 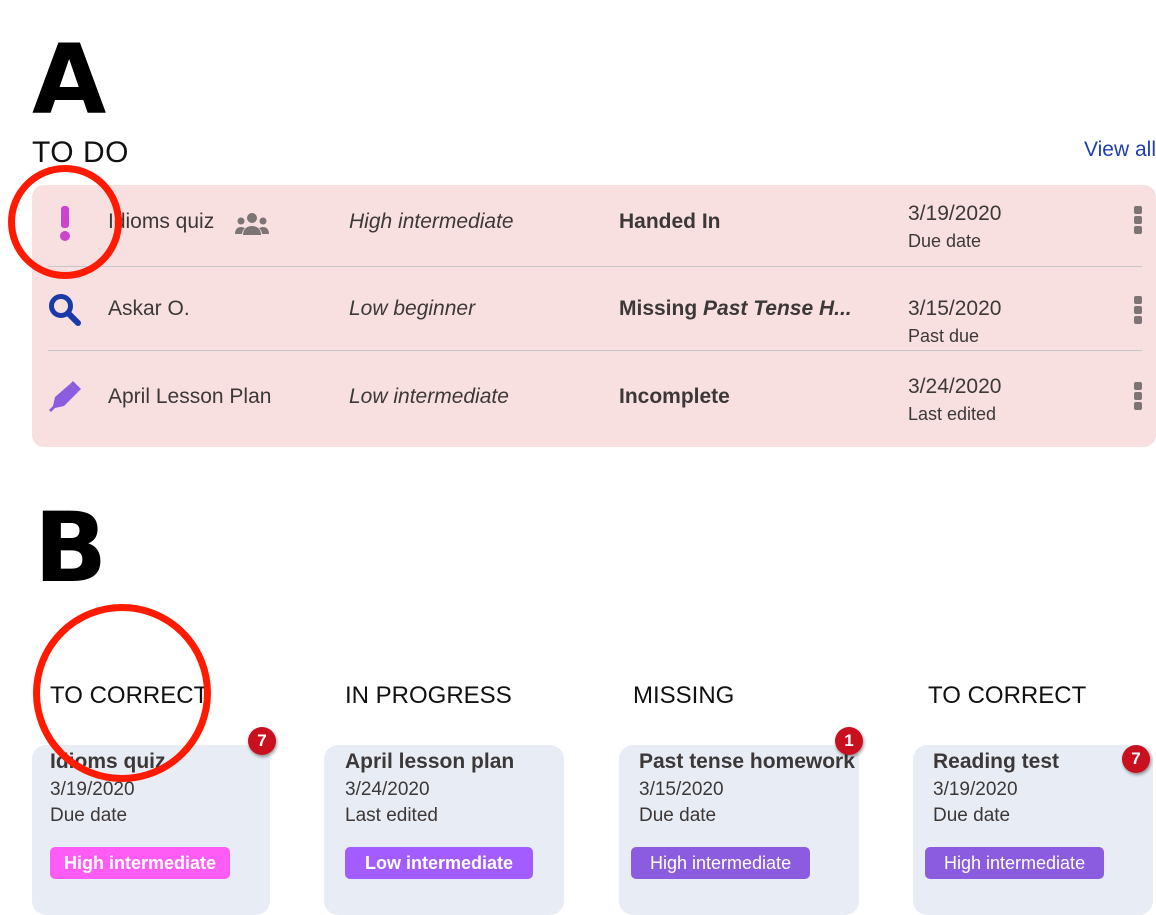 I want to click on todo-title: TO DO, so click(x=80, y=152).